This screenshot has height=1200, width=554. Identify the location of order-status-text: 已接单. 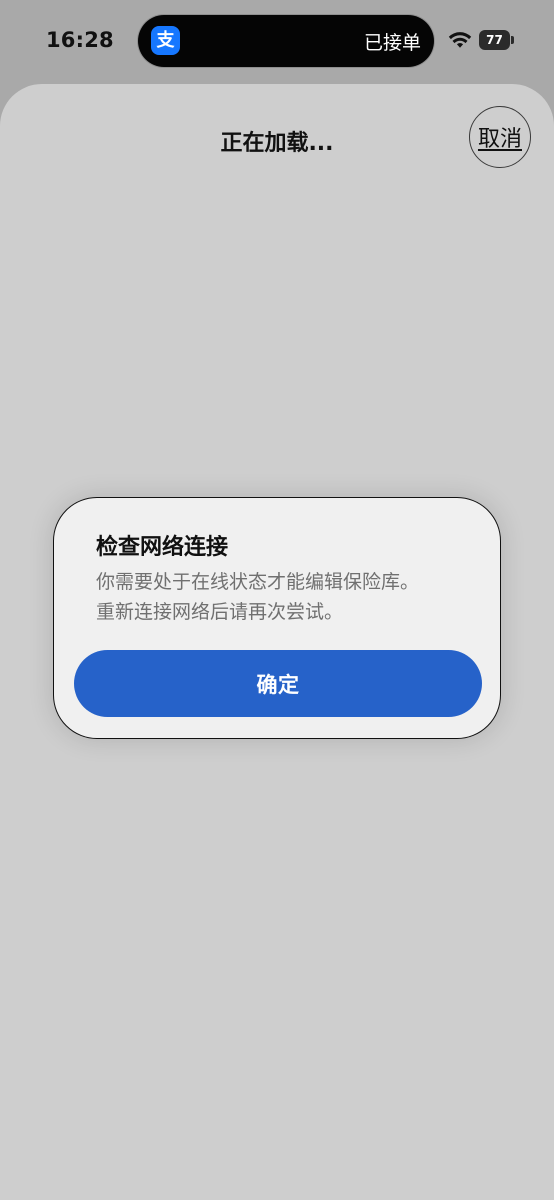
(392, 43).